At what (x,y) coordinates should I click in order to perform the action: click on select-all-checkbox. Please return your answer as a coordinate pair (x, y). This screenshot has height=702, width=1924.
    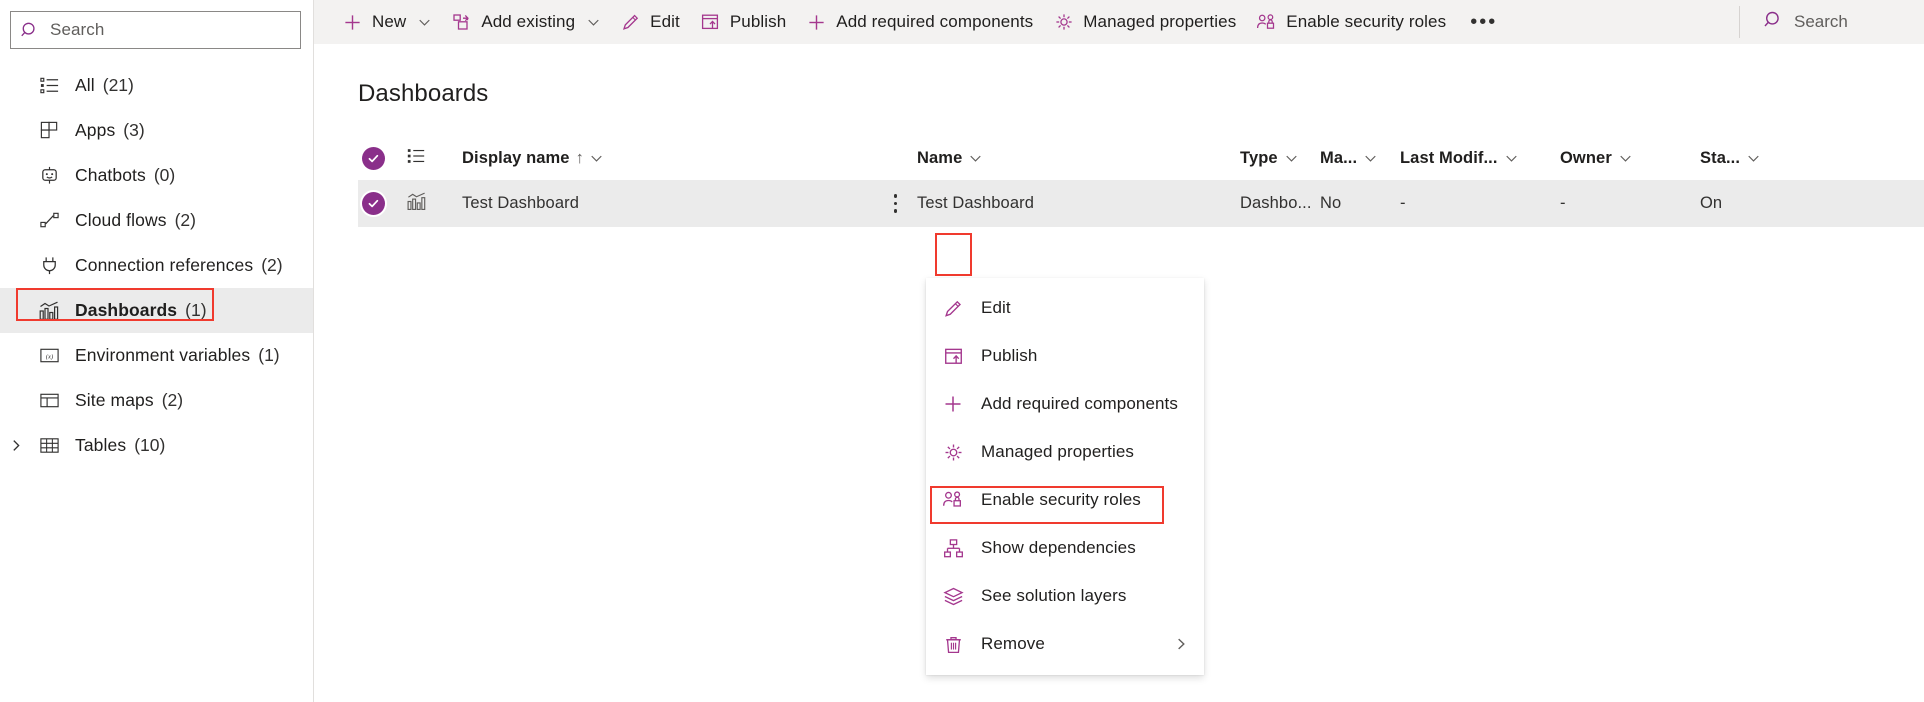
    Looking at the image, I should click on (382, 158).